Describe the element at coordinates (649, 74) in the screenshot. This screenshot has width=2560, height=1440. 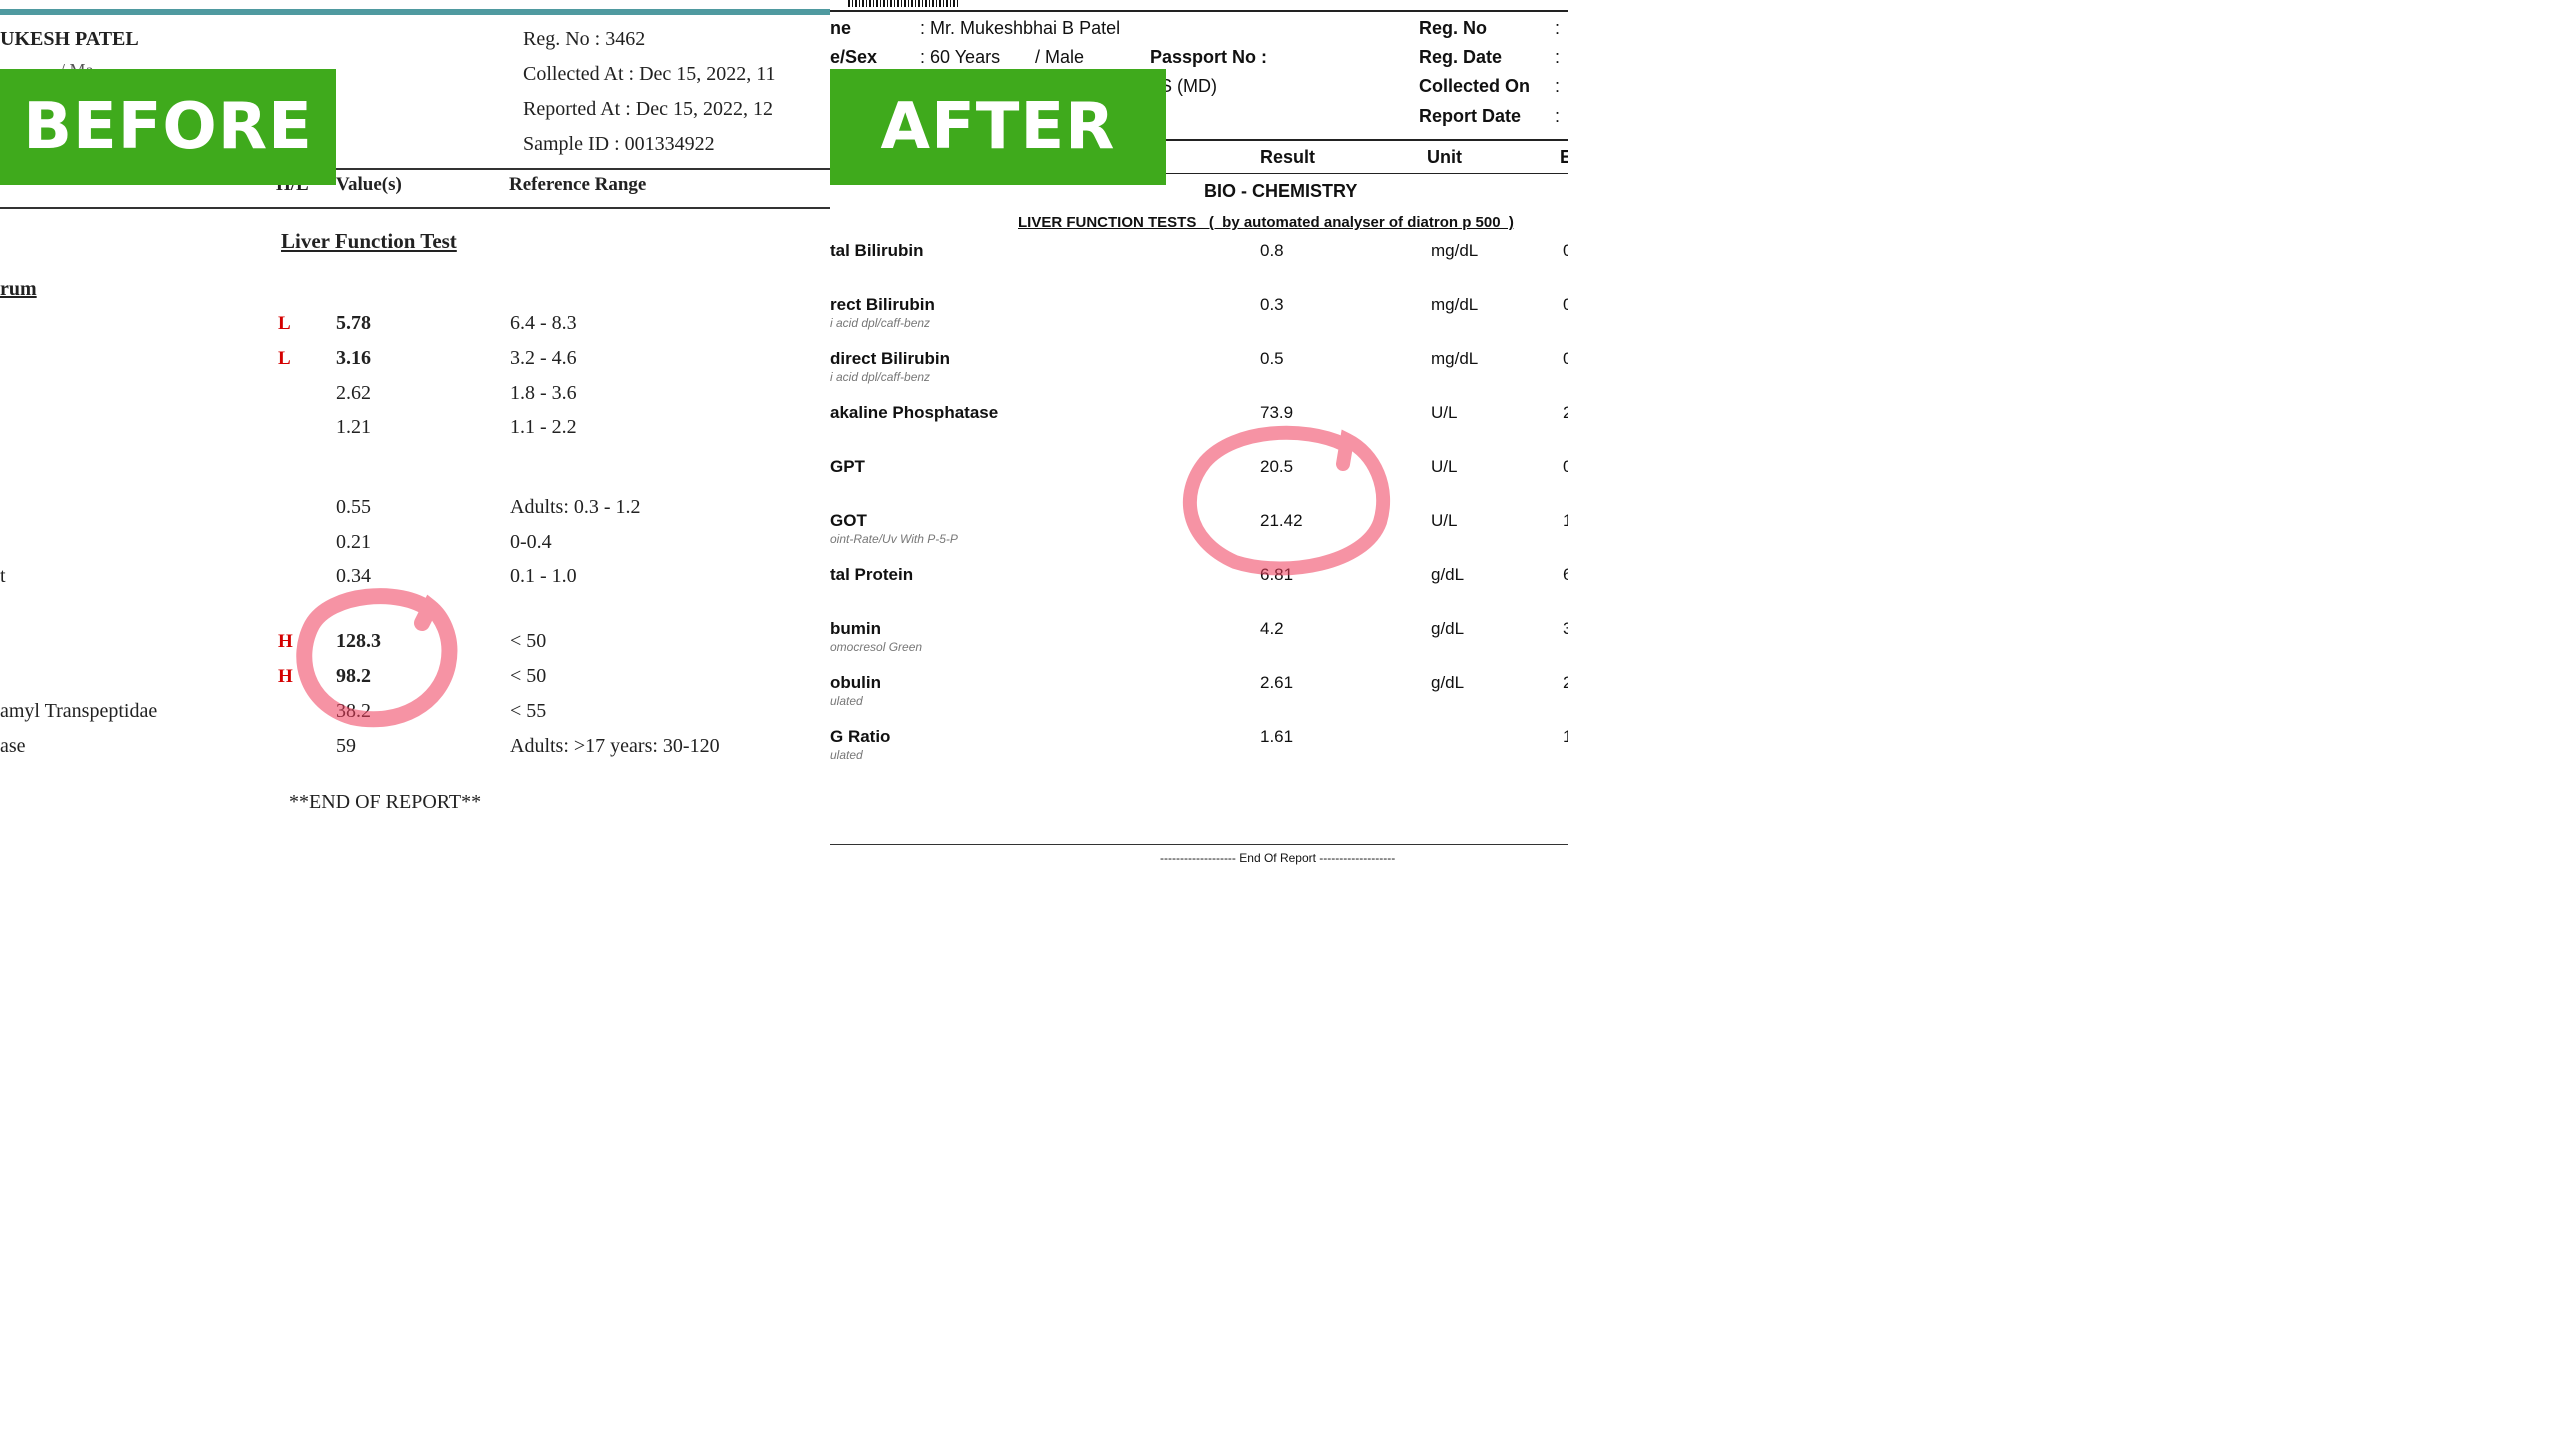
I see `collected-at: Collected At : Dec 15, 2022, 11` at that location.